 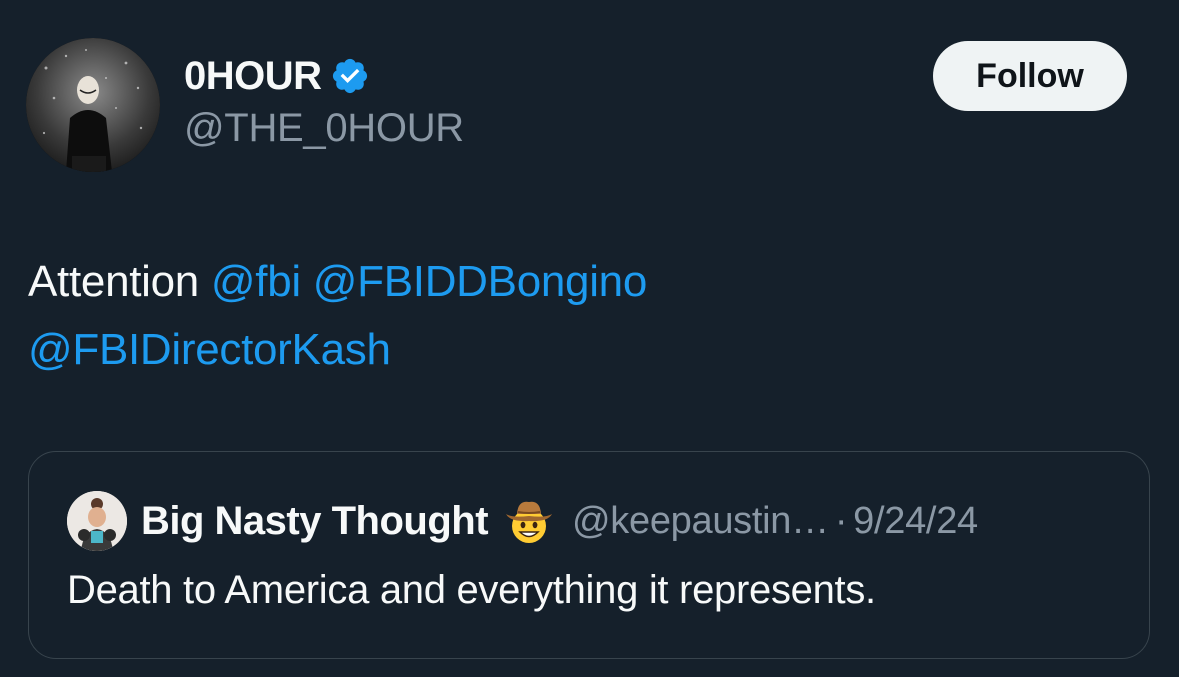 I want to click on avatar-image, so click(x=93, y=105).